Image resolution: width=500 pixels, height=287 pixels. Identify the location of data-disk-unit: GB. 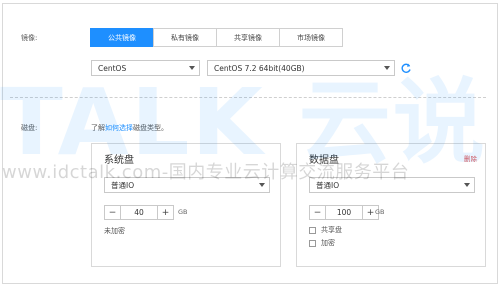
(380, 212).